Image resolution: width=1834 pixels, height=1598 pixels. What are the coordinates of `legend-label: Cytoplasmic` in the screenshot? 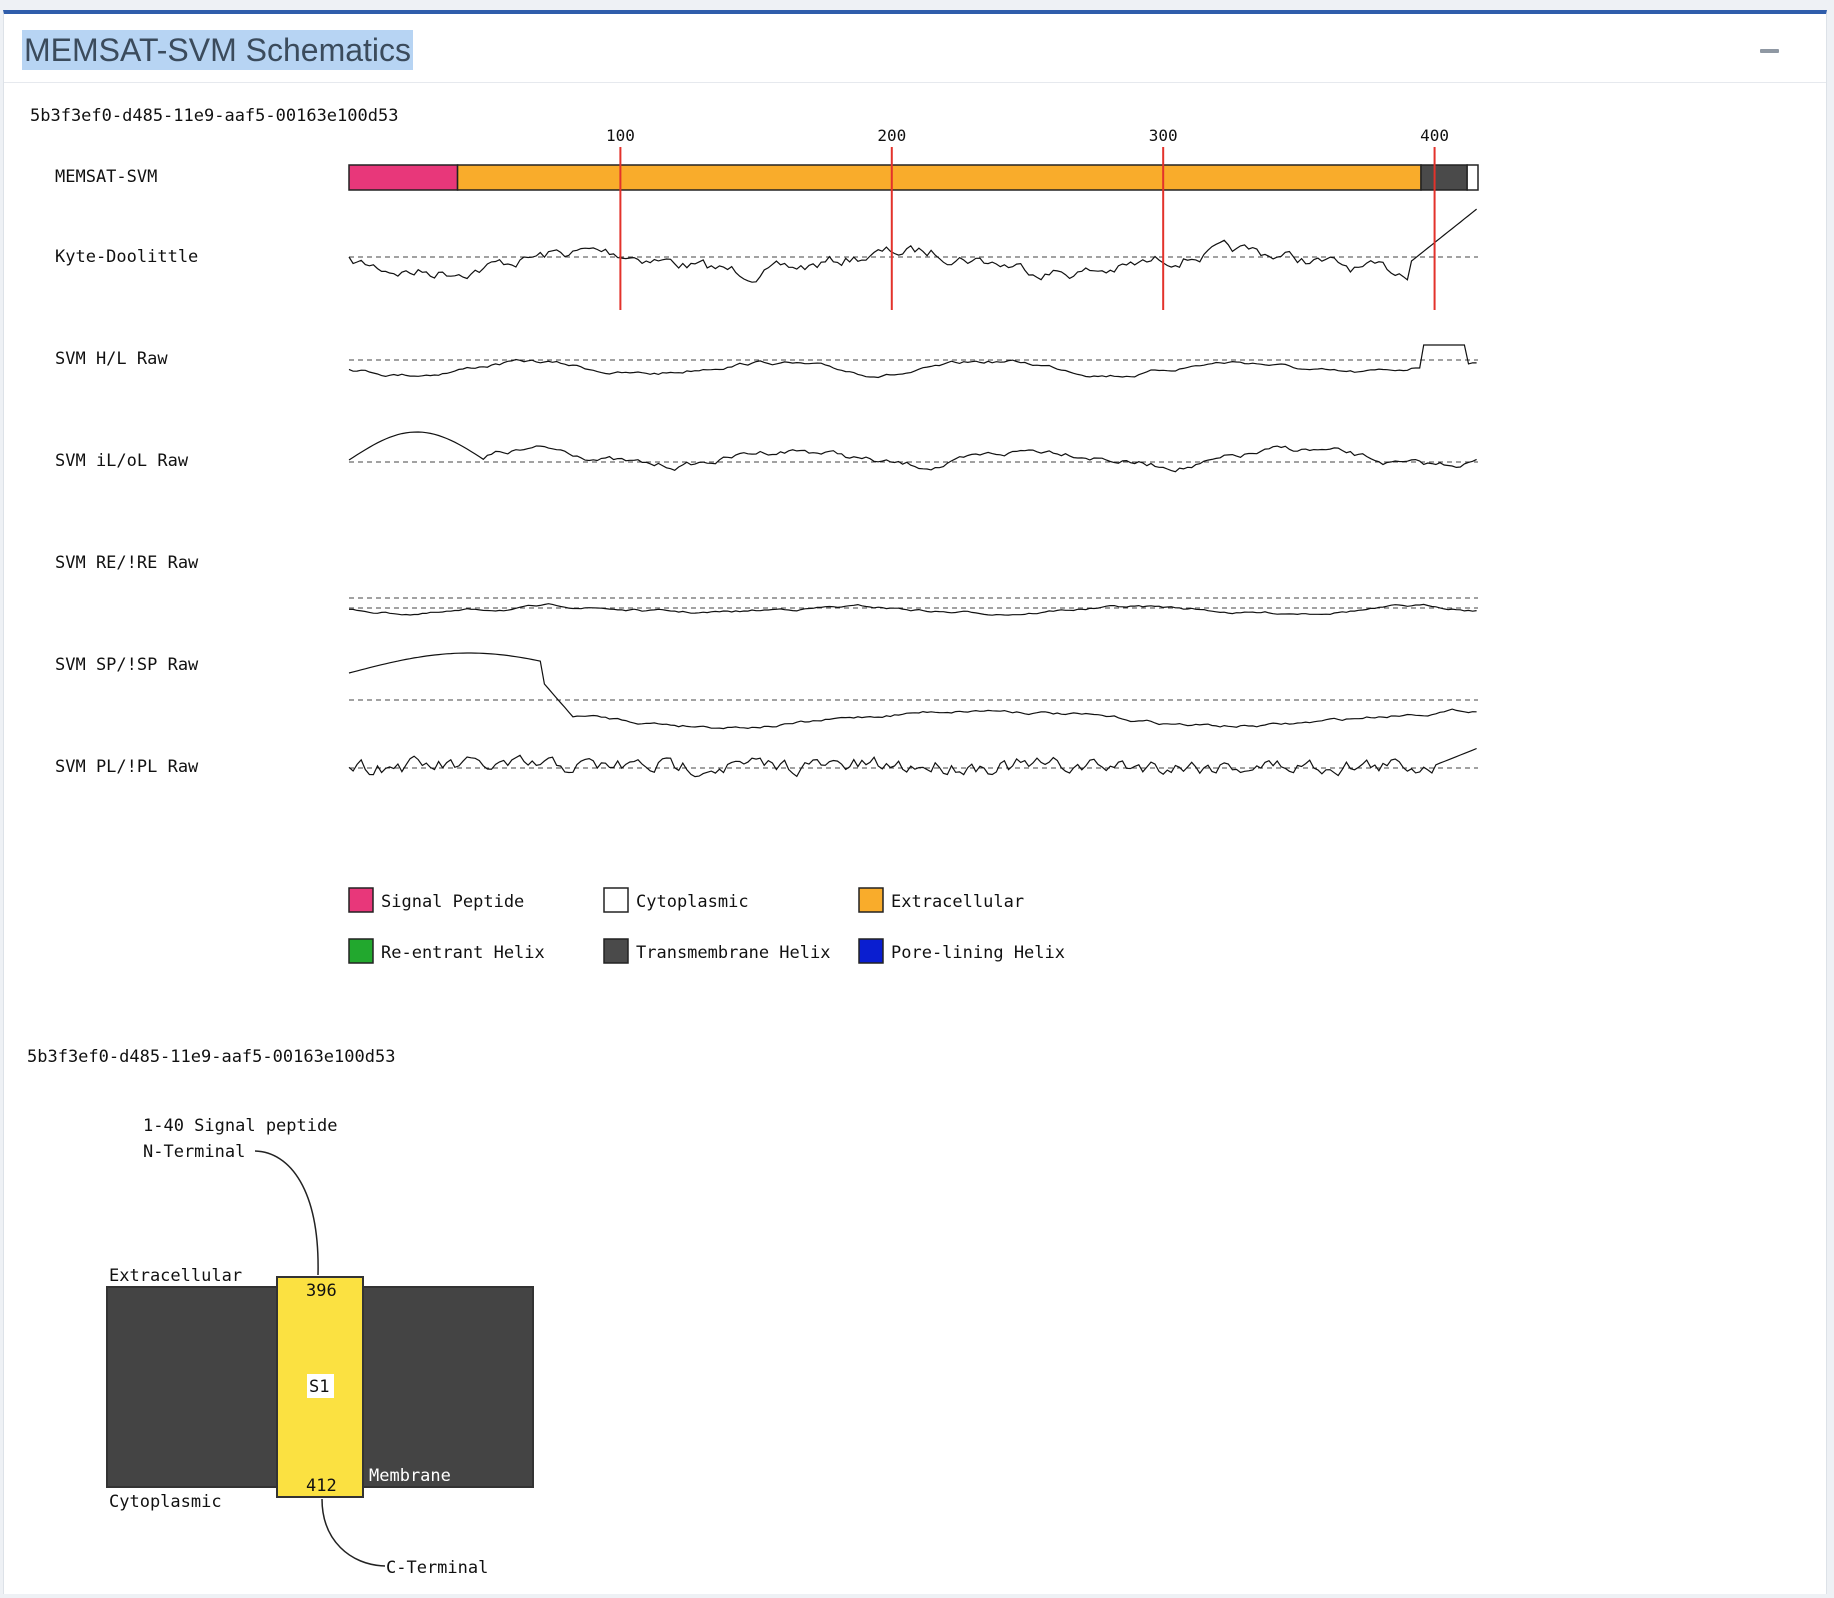 It's located at (692, 902).